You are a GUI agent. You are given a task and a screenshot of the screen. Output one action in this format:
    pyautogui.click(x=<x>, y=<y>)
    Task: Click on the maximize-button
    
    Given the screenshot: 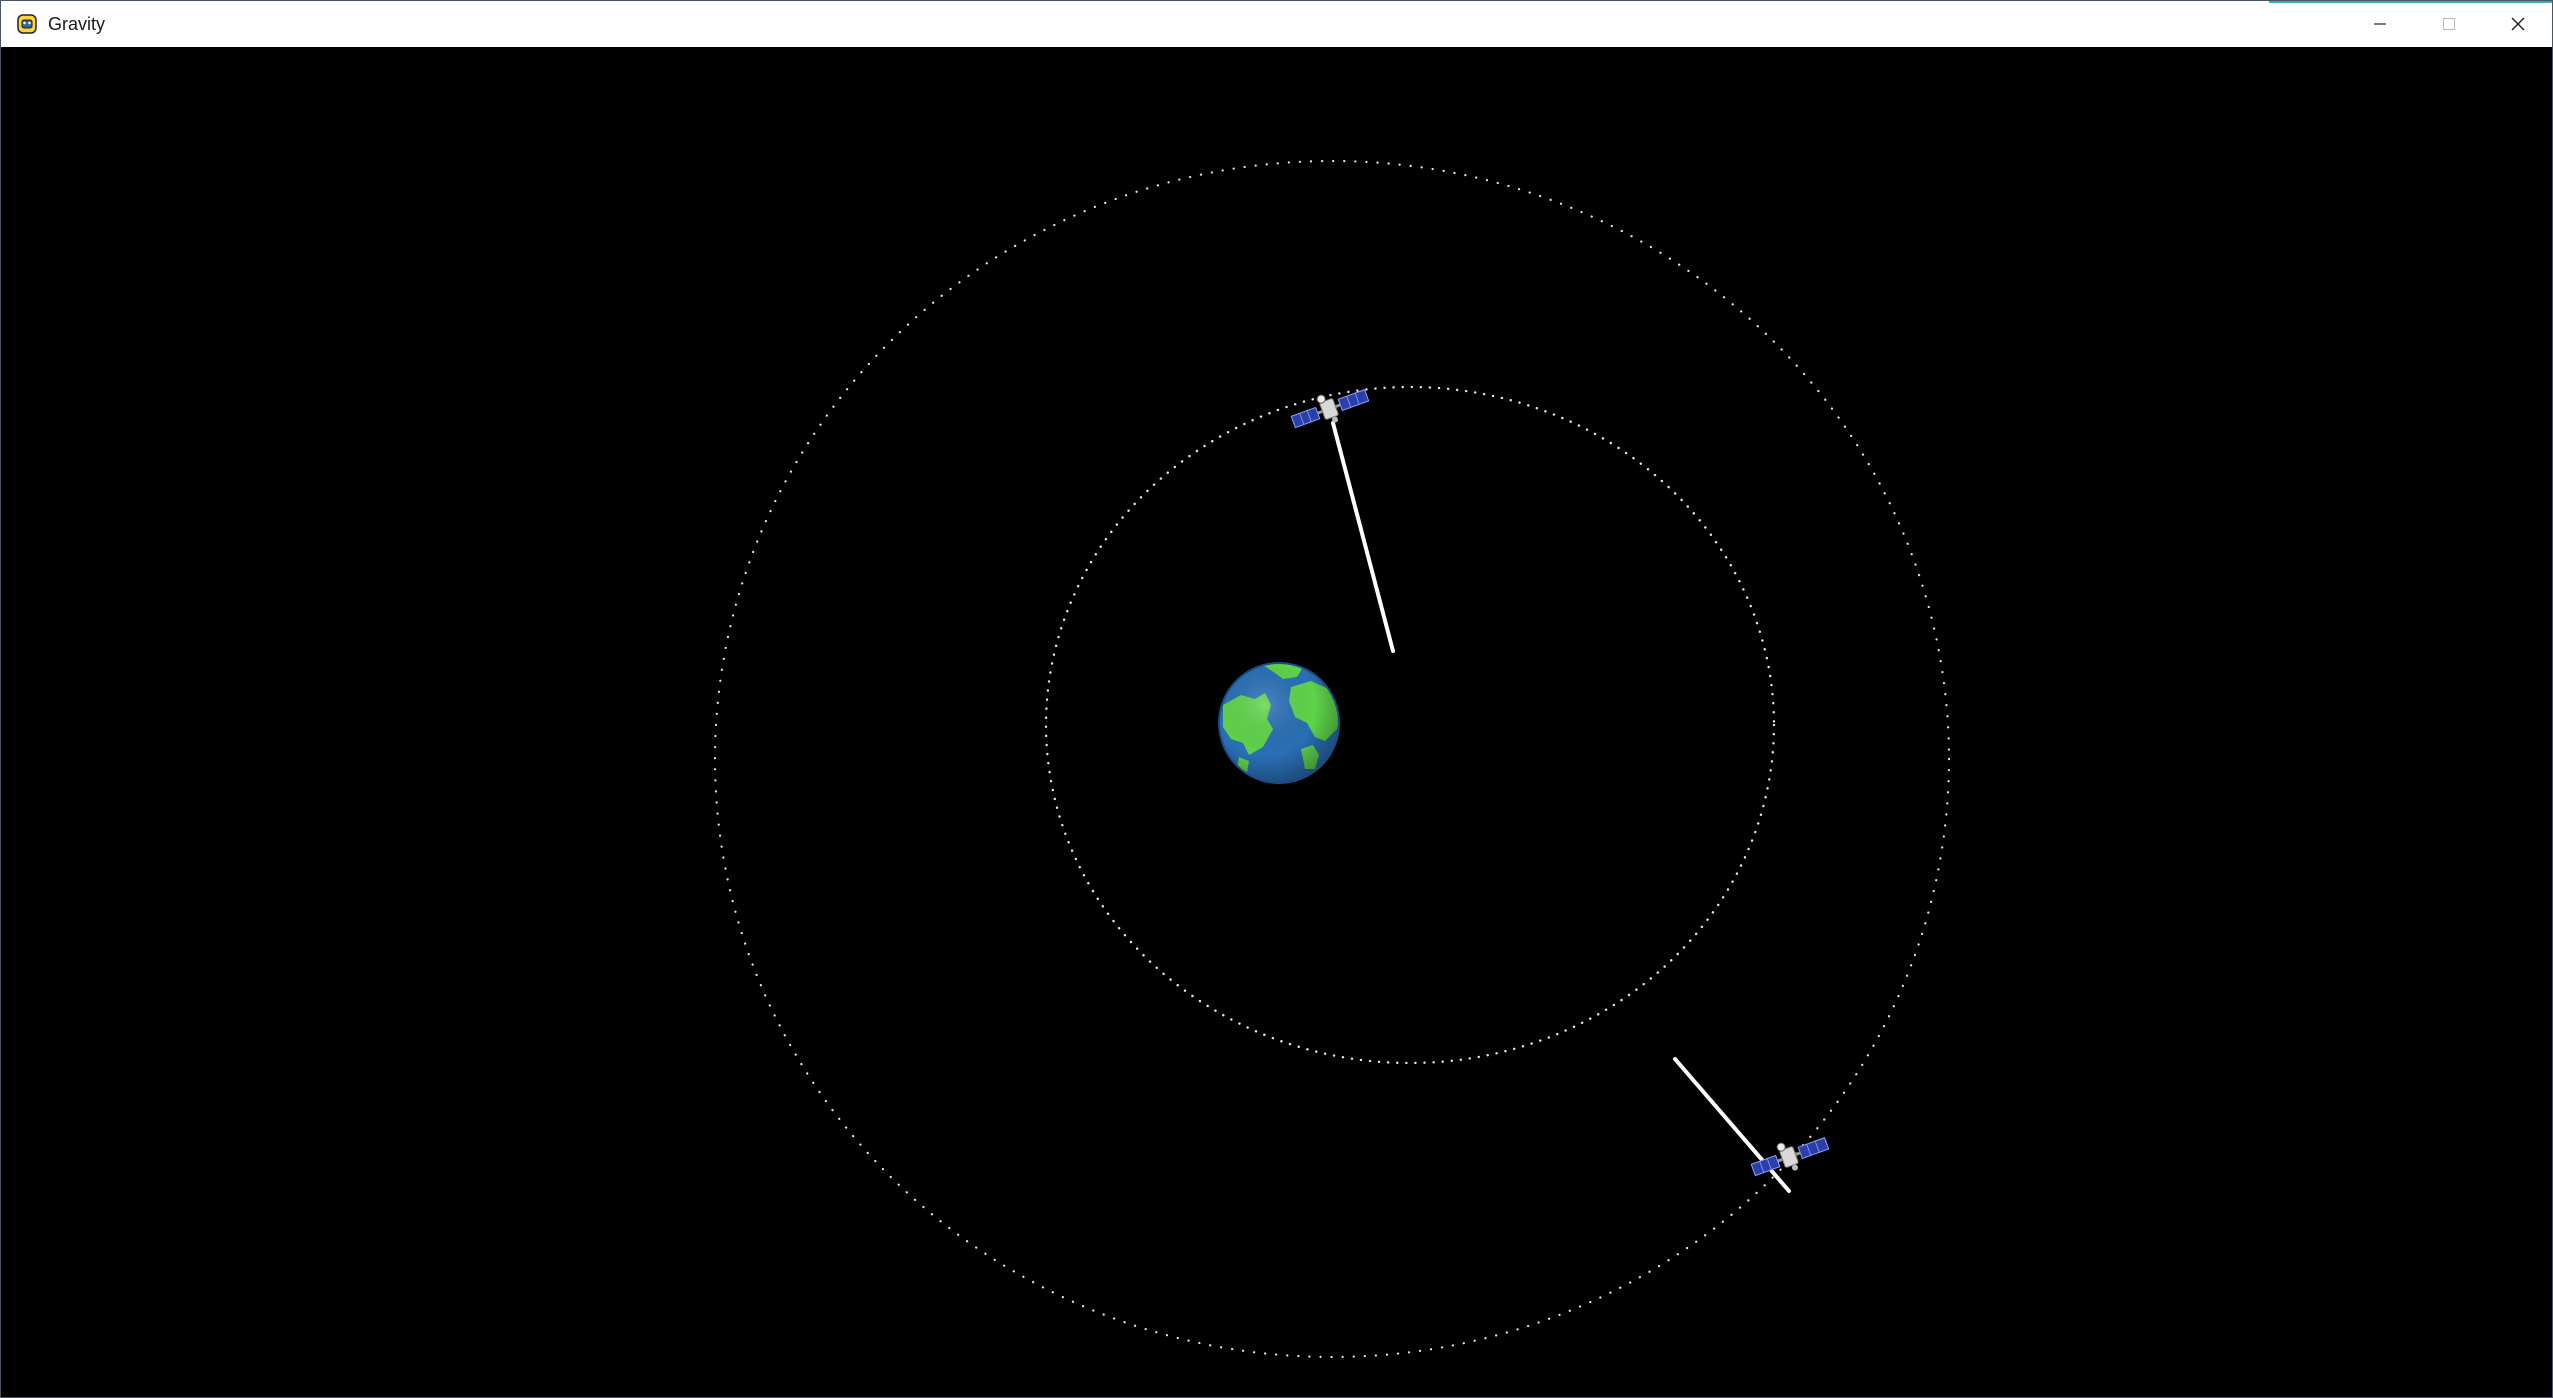 What is the action you would take?
    pyautogui.click(x=2448, y=24)
    